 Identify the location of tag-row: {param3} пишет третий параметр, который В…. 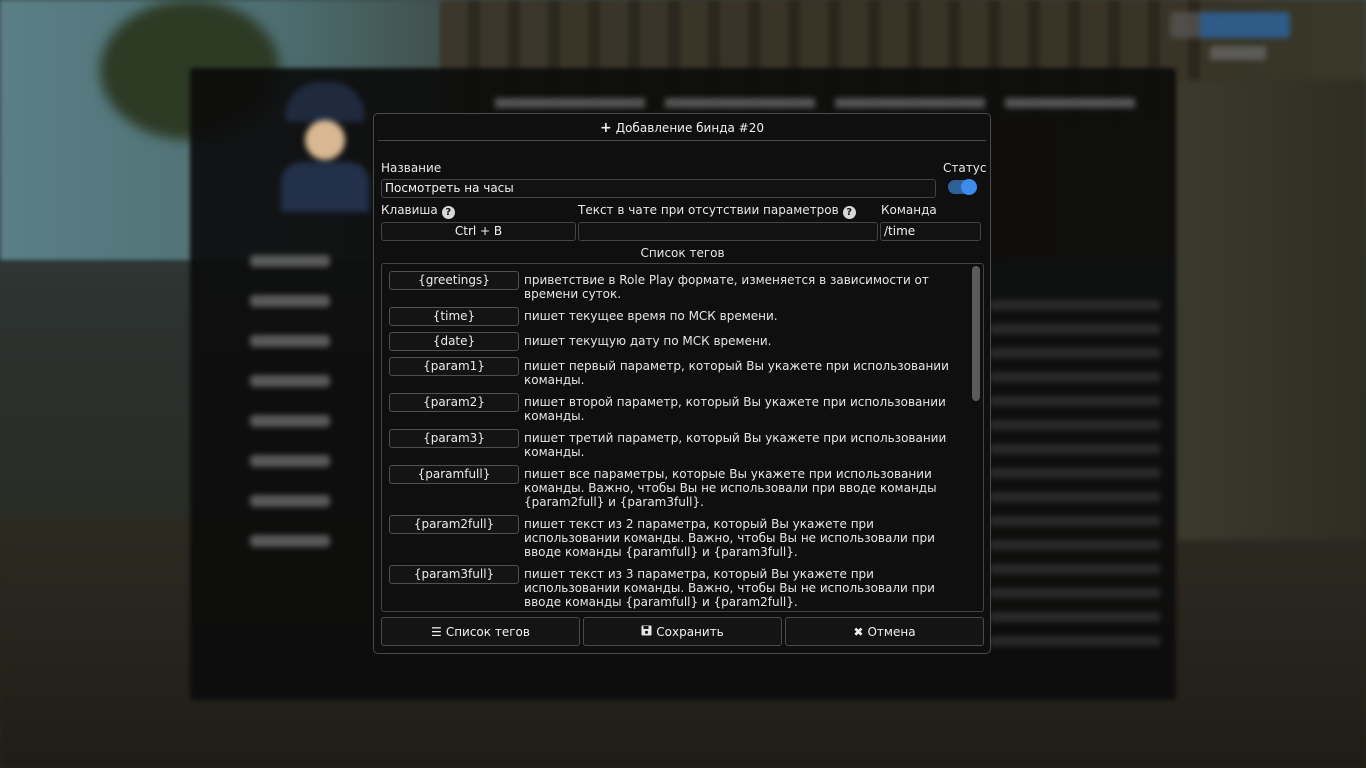
(686, 444).